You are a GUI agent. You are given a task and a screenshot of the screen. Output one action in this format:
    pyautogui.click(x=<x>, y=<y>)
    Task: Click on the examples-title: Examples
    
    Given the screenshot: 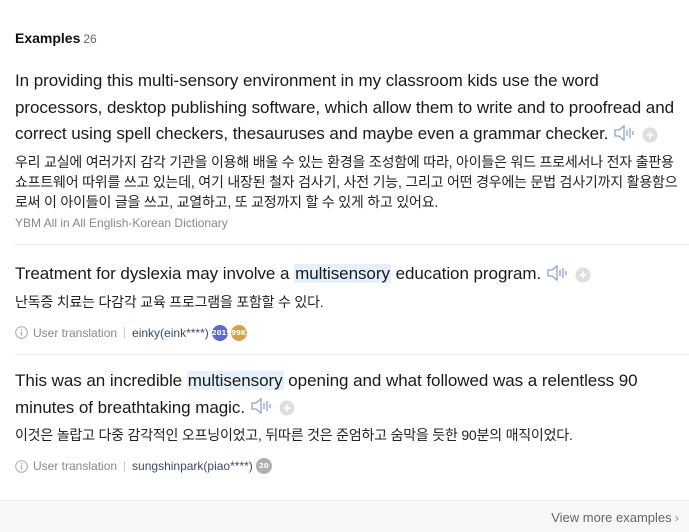 What is the action you would take?
    pyautogui.click(x=48, y=38)
    